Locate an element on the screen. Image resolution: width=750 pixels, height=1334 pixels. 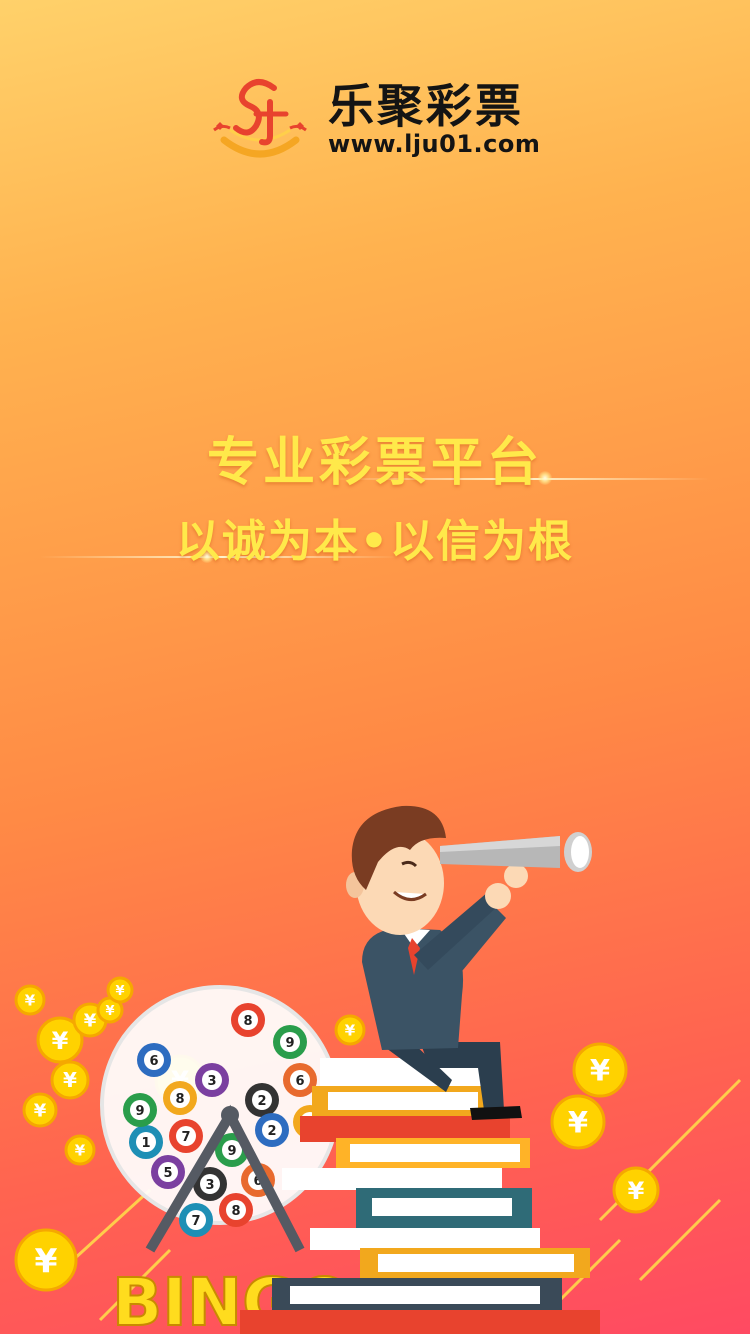
brand-name: 乐聚彩票 is located at coordinates (426, 106).